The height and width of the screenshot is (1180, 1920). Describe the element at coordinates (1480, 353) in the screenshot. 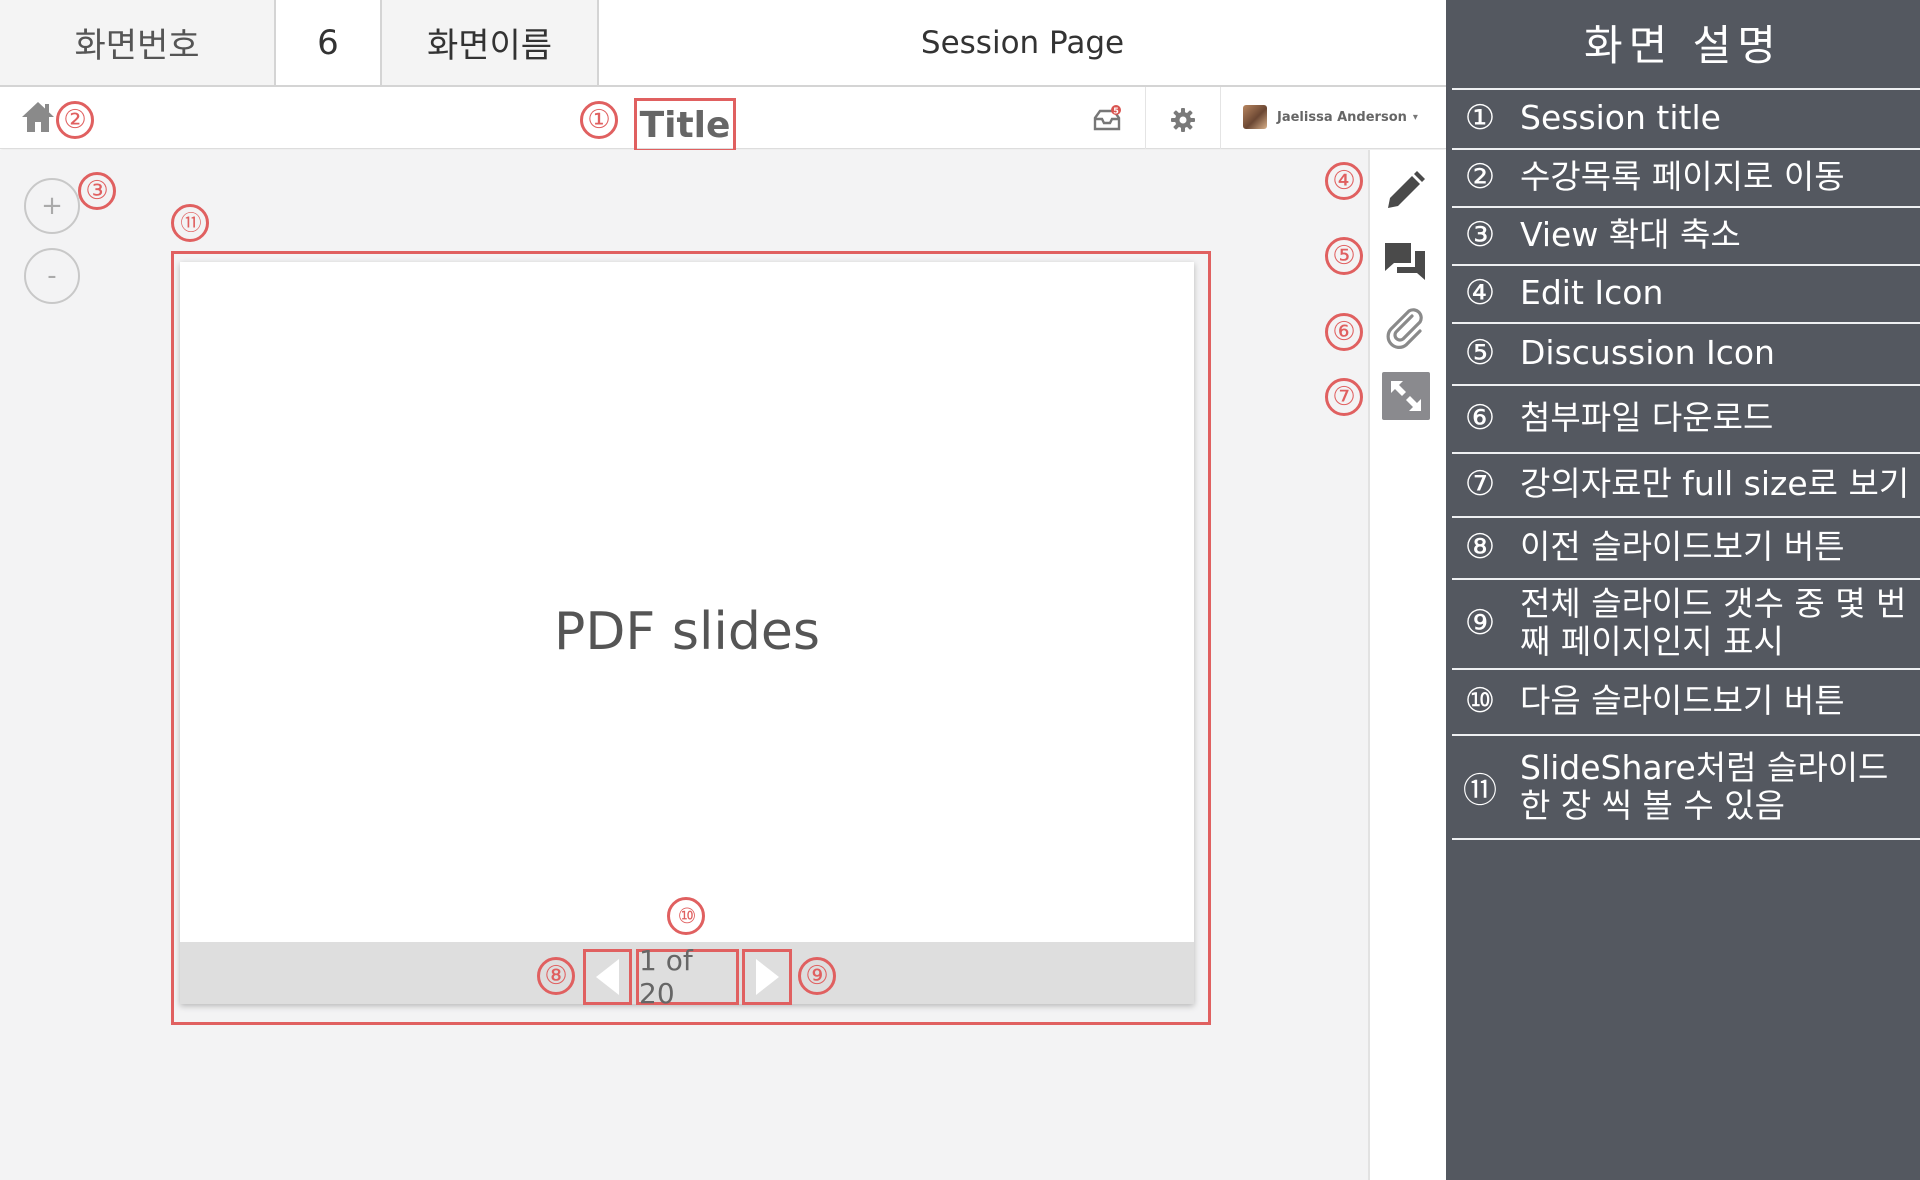

I see `description-item-number: ⑤` at that location.